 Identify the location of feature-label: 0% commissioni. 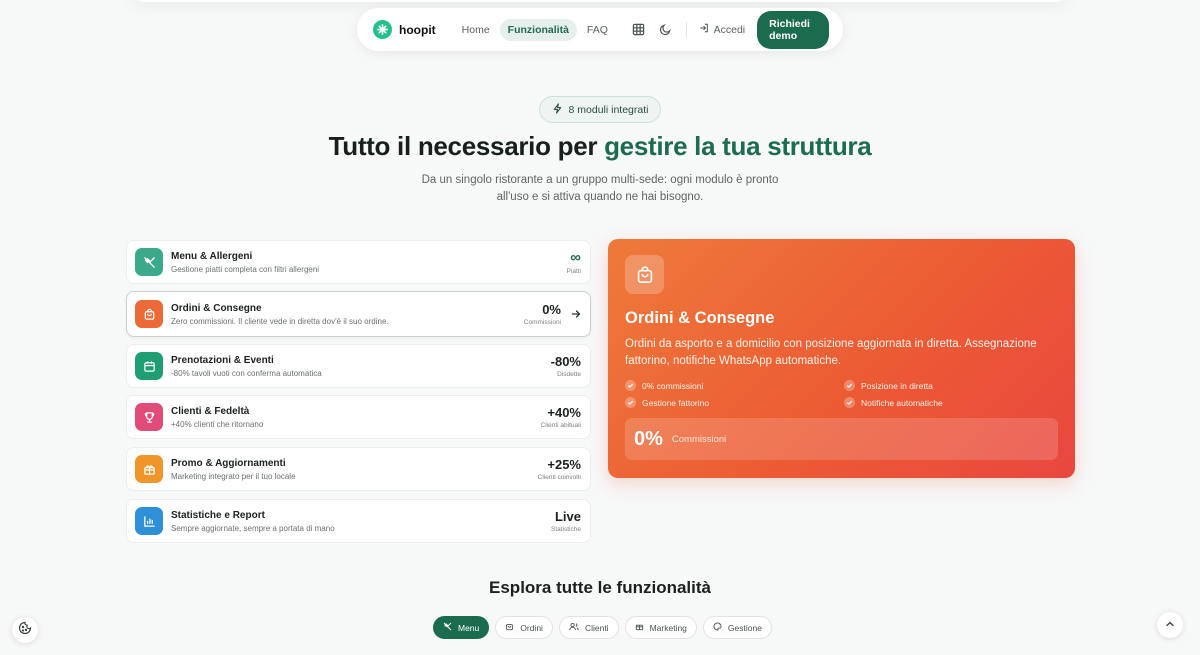
(673, 385).